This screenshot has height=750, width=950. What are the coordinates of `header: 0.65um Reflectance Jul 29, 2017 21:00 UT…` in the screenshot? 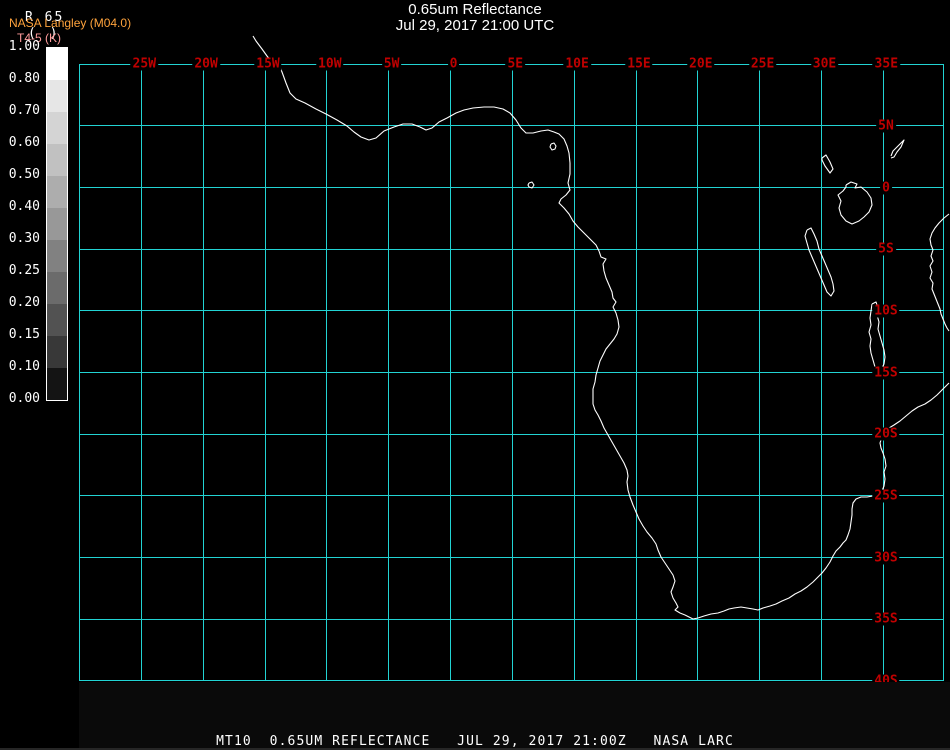 It's located at (475, 18).